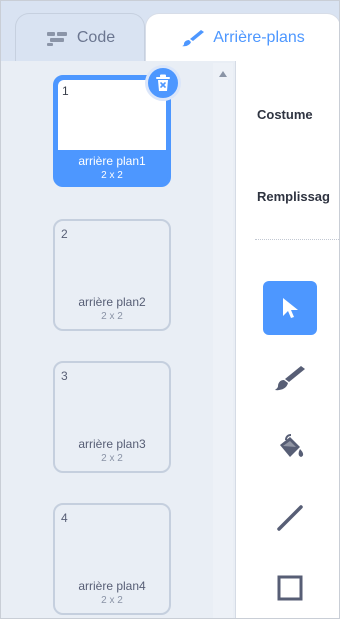 Image resolution: width=340 pixels, height=619 pixels. What do you see at coordinates (293, 196) in the screenshot?
I see `fill-label: Remplissag` at bounding box center [293, 196].